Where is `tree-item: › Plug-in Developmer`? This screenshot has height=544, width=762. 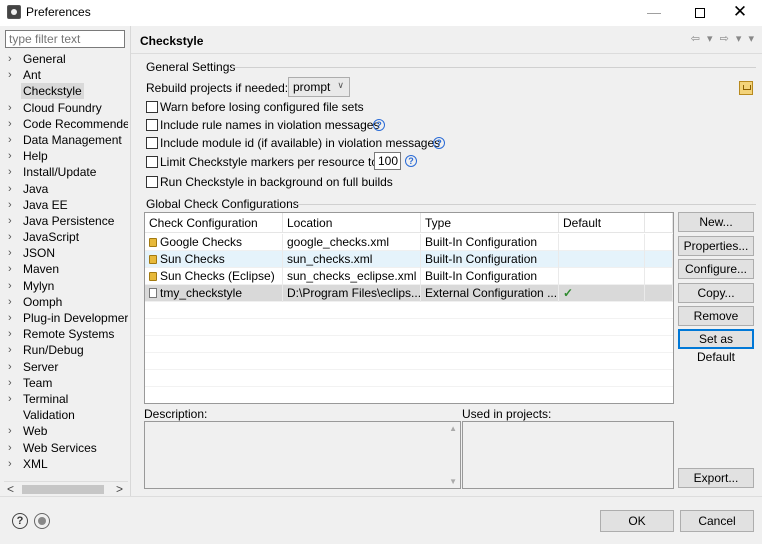
tree-item: › Plug-in Developmer is located at coordinates (66, 318).